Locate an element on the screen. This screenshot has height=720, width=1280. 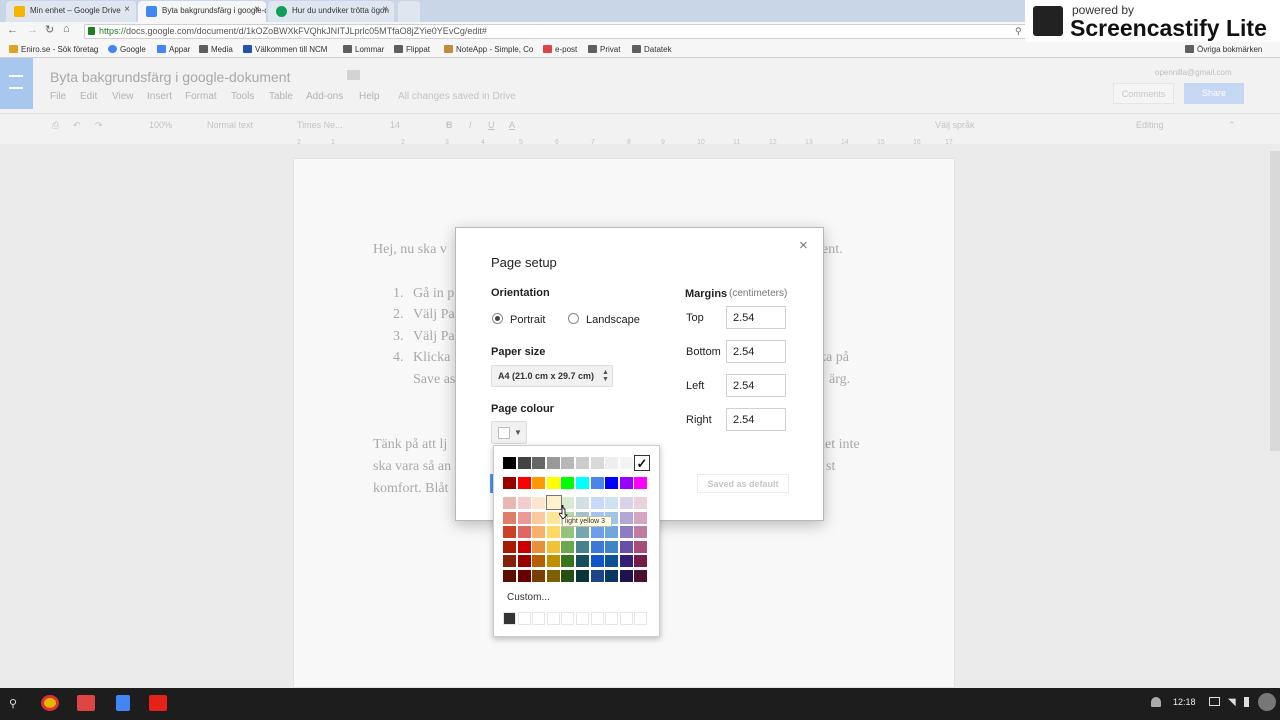
bookmark-folder: Datatek is located at coordinates (652, 49).